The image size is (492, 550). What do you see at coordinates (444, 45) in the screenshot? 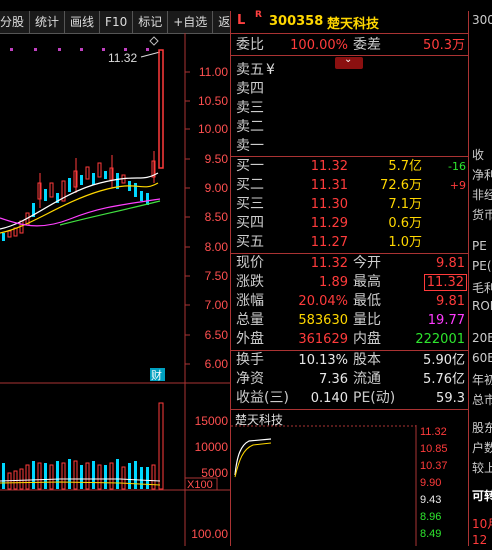
I see `weicha-value: 50.3万` at bounding box center [444, 45].